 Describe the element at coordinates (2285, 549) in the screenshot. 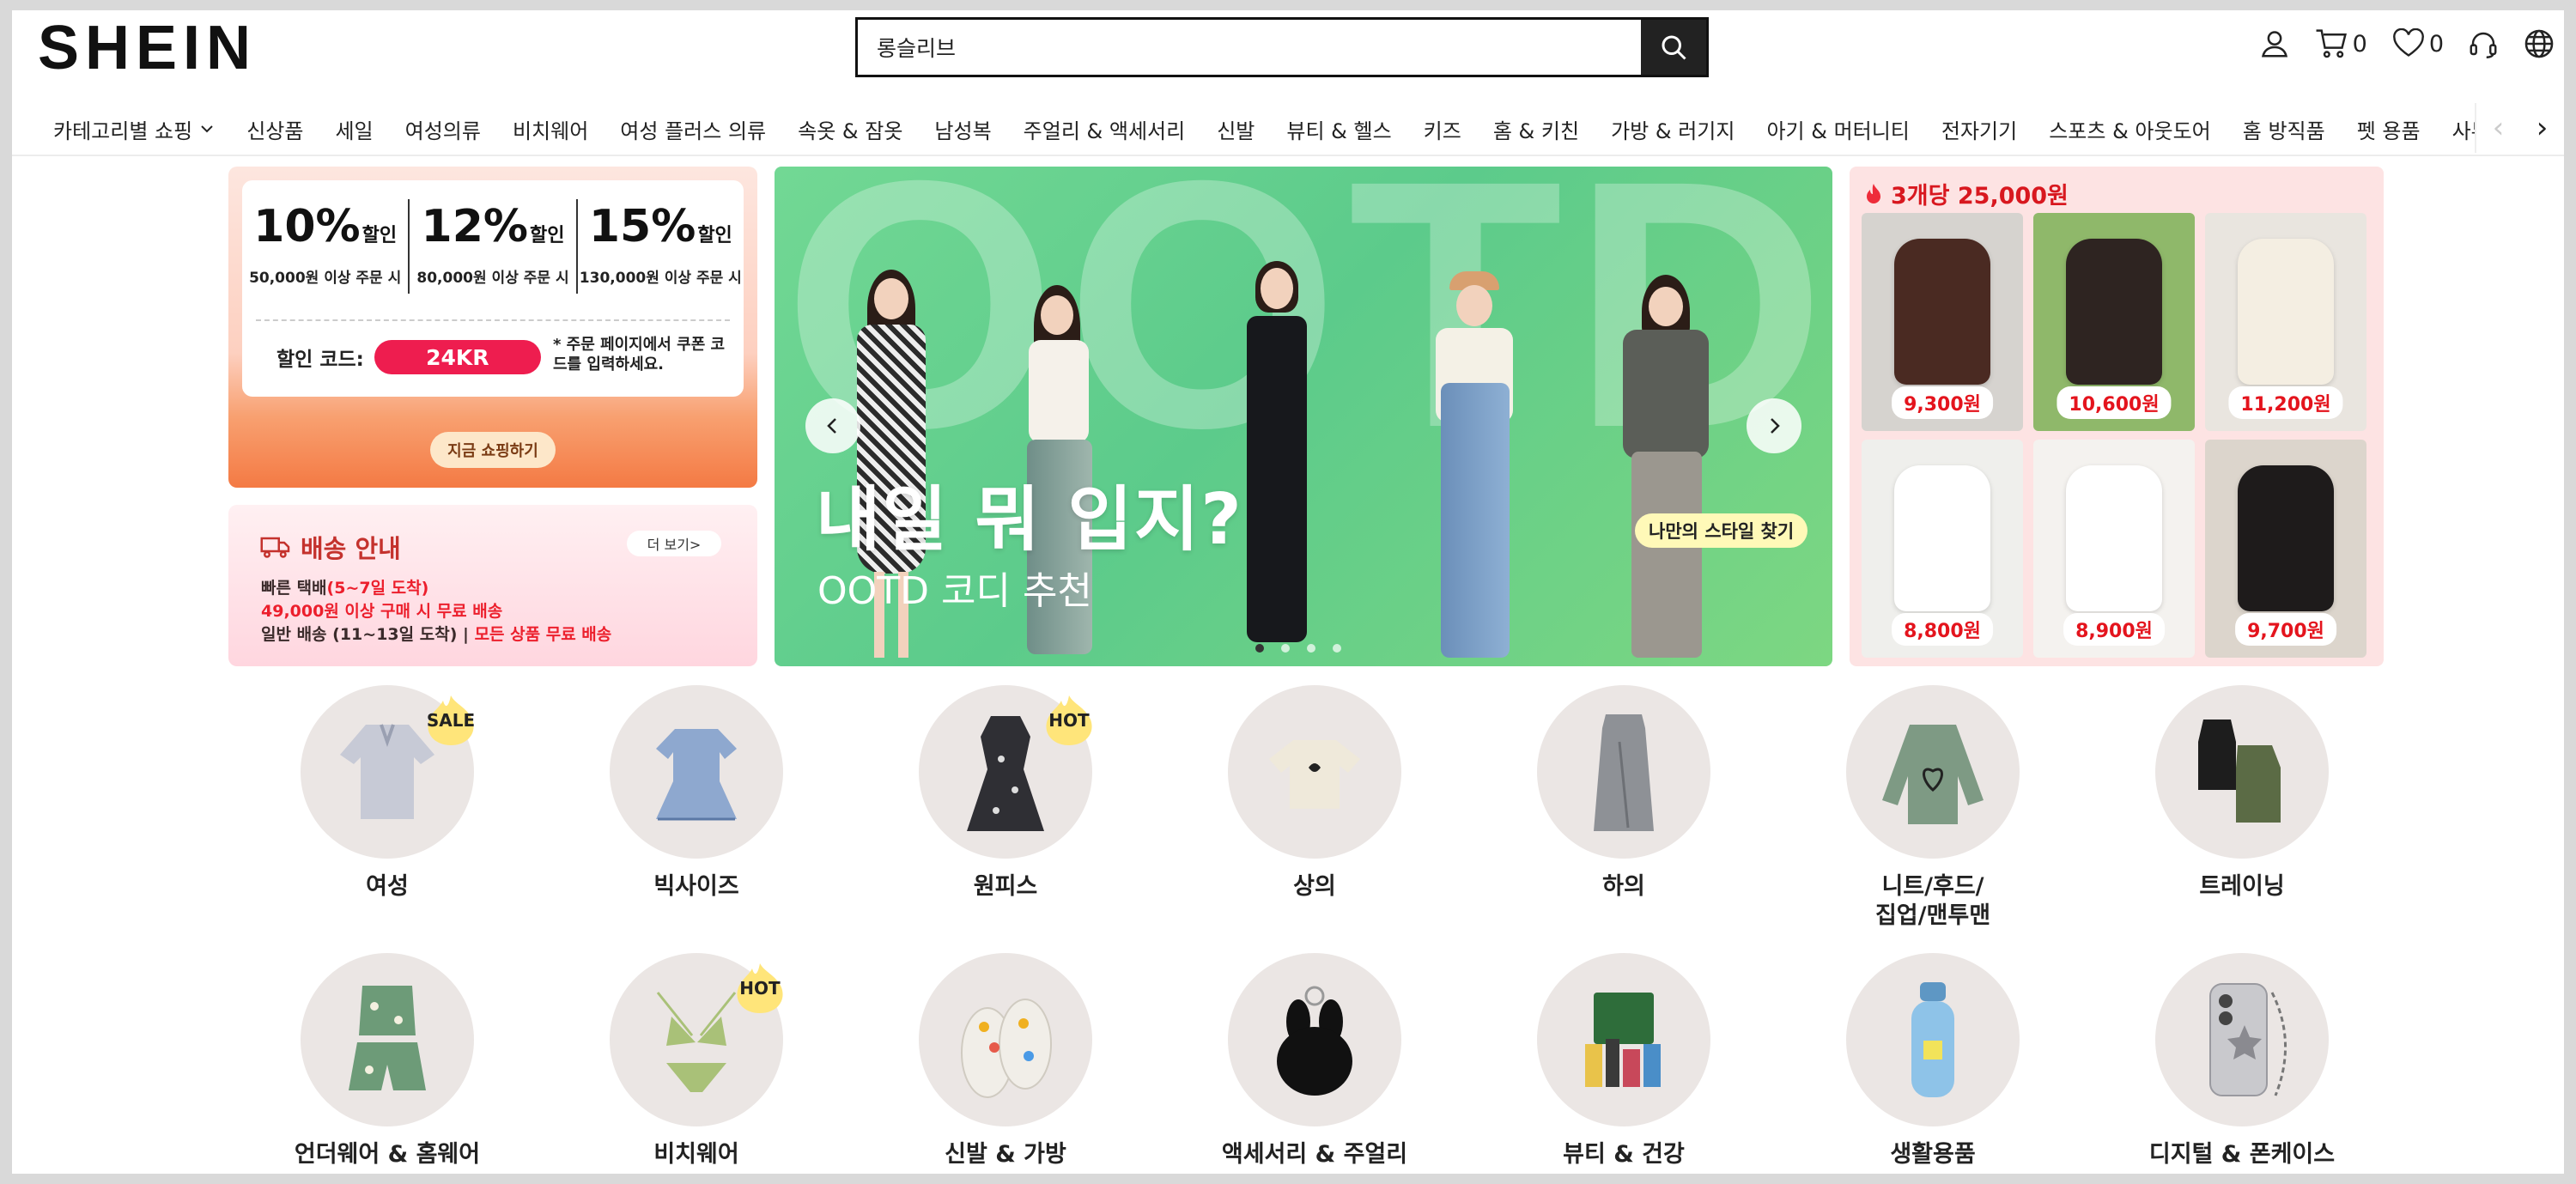

I see `bundle-deal-item: 9,700원` at that location.